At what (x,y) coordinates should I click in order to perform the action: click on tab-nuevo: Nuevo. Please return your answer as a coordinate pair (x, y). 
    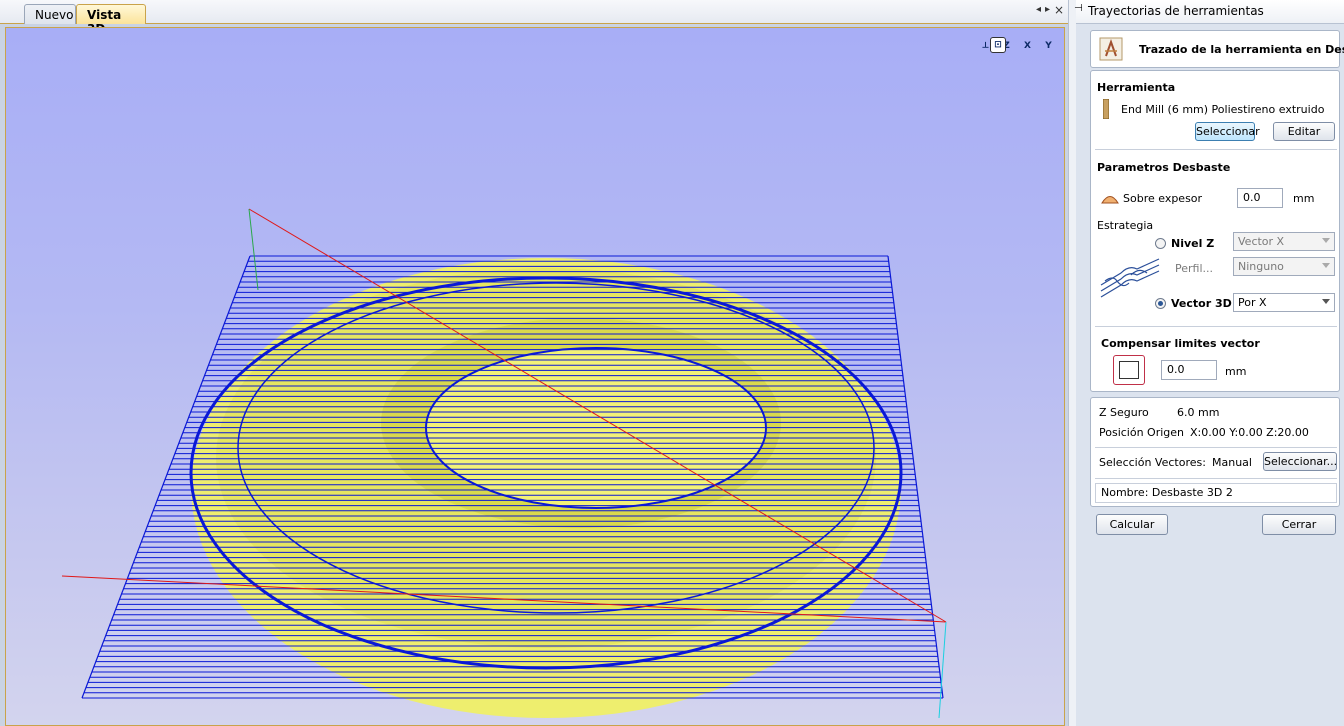
    Looking at the image, I should click on (50, 14).